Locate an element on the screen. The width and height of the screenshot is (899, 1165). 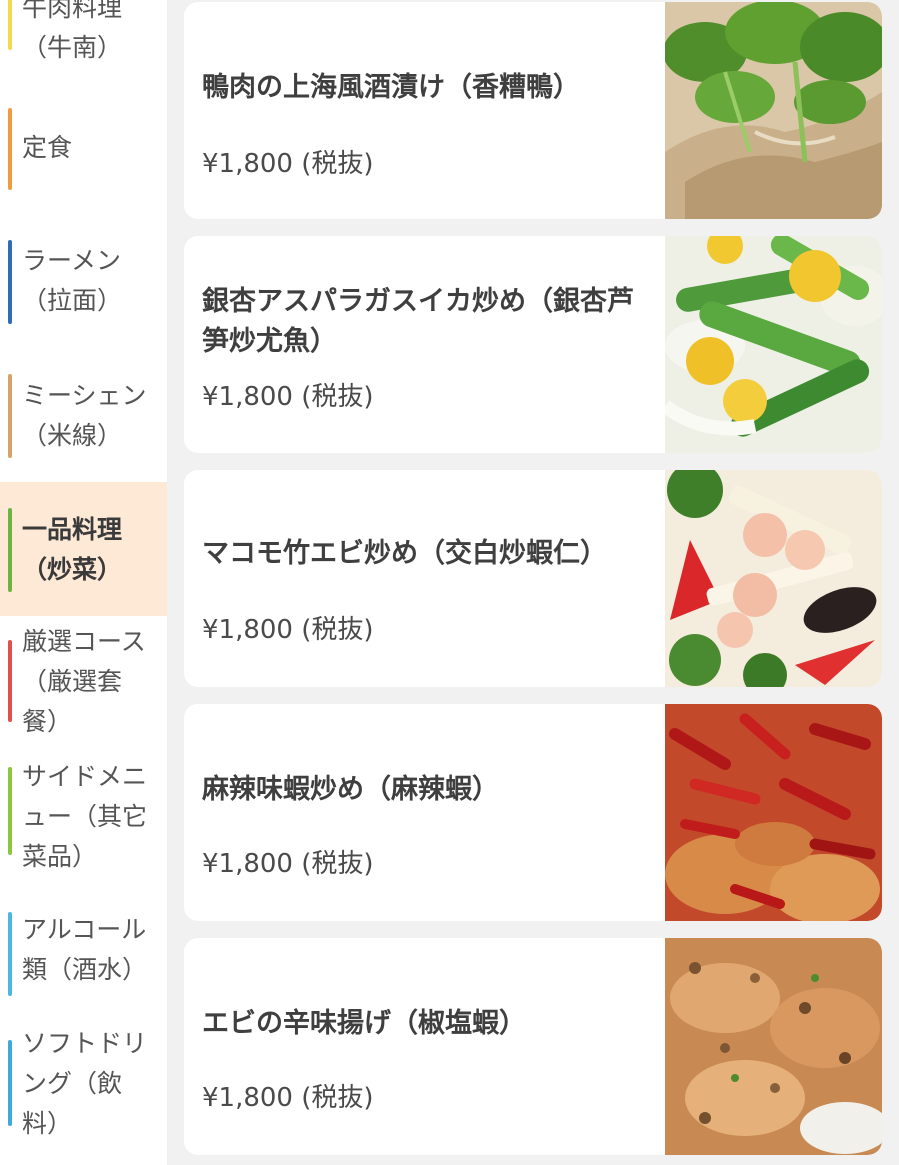
sidebar-item-label: 一品料理（炒菜） is located at coordinates (72, 549).